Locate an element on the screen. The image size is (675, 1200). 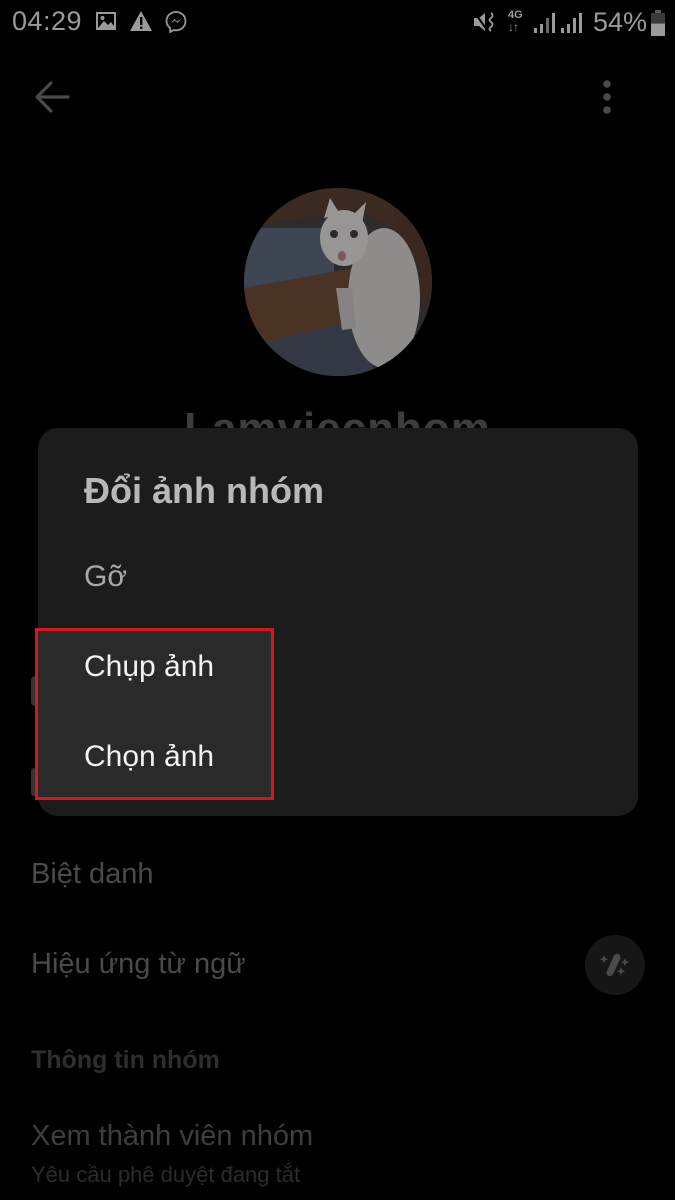
status-bar: 04:29 4G ↓↑ 54% is located at coordinates (337, 24).